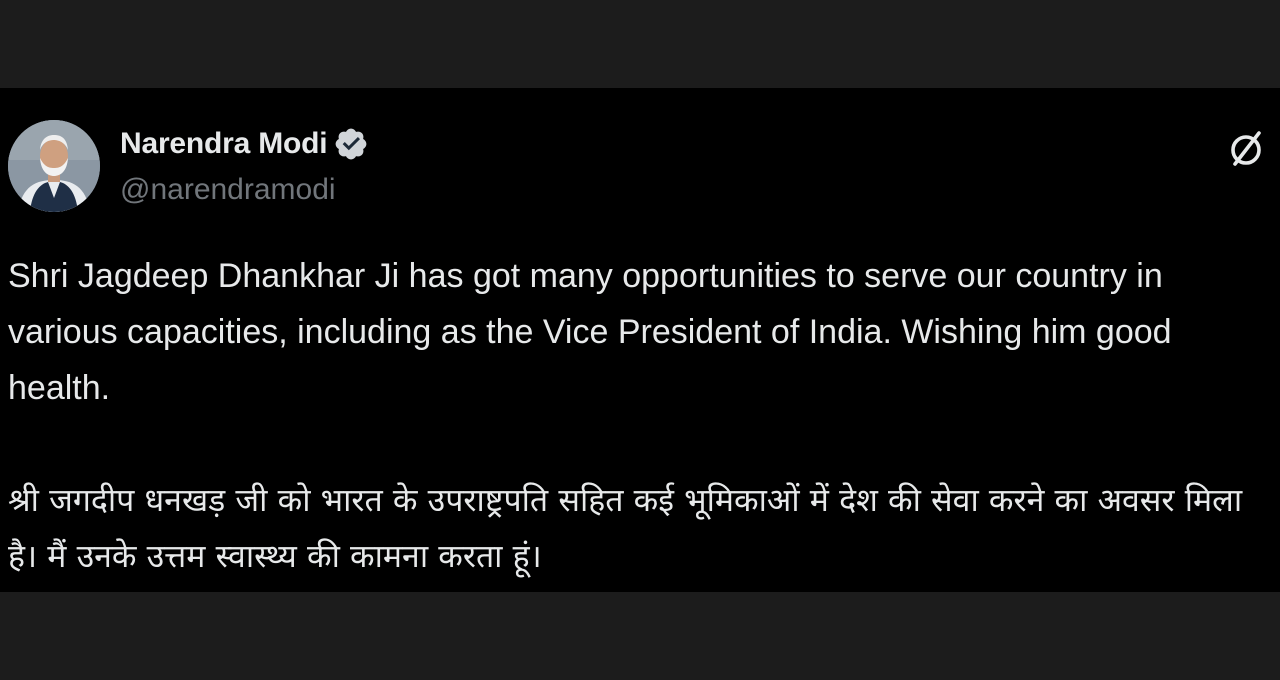 The image size is (1280, 680). I want to click on avatar-photo-icon, so click(54, 166).